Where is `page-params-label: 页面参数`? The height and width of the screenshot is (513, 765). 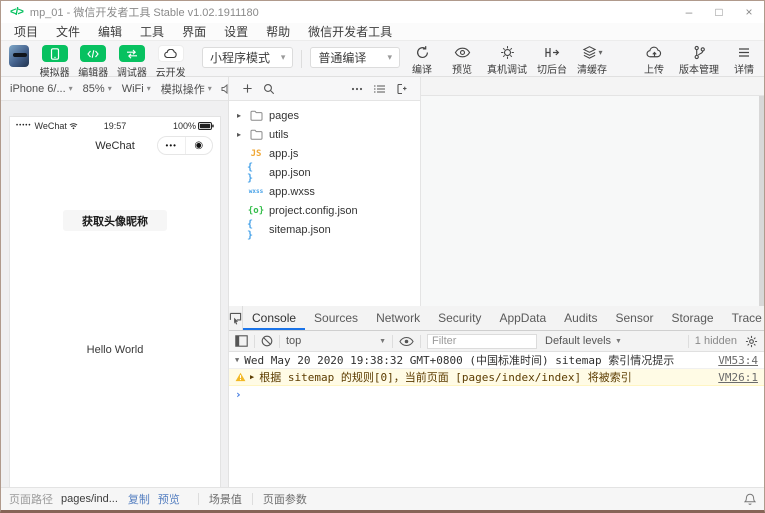 page-params-label: 页面参数 is located at coordinates (285, 499).